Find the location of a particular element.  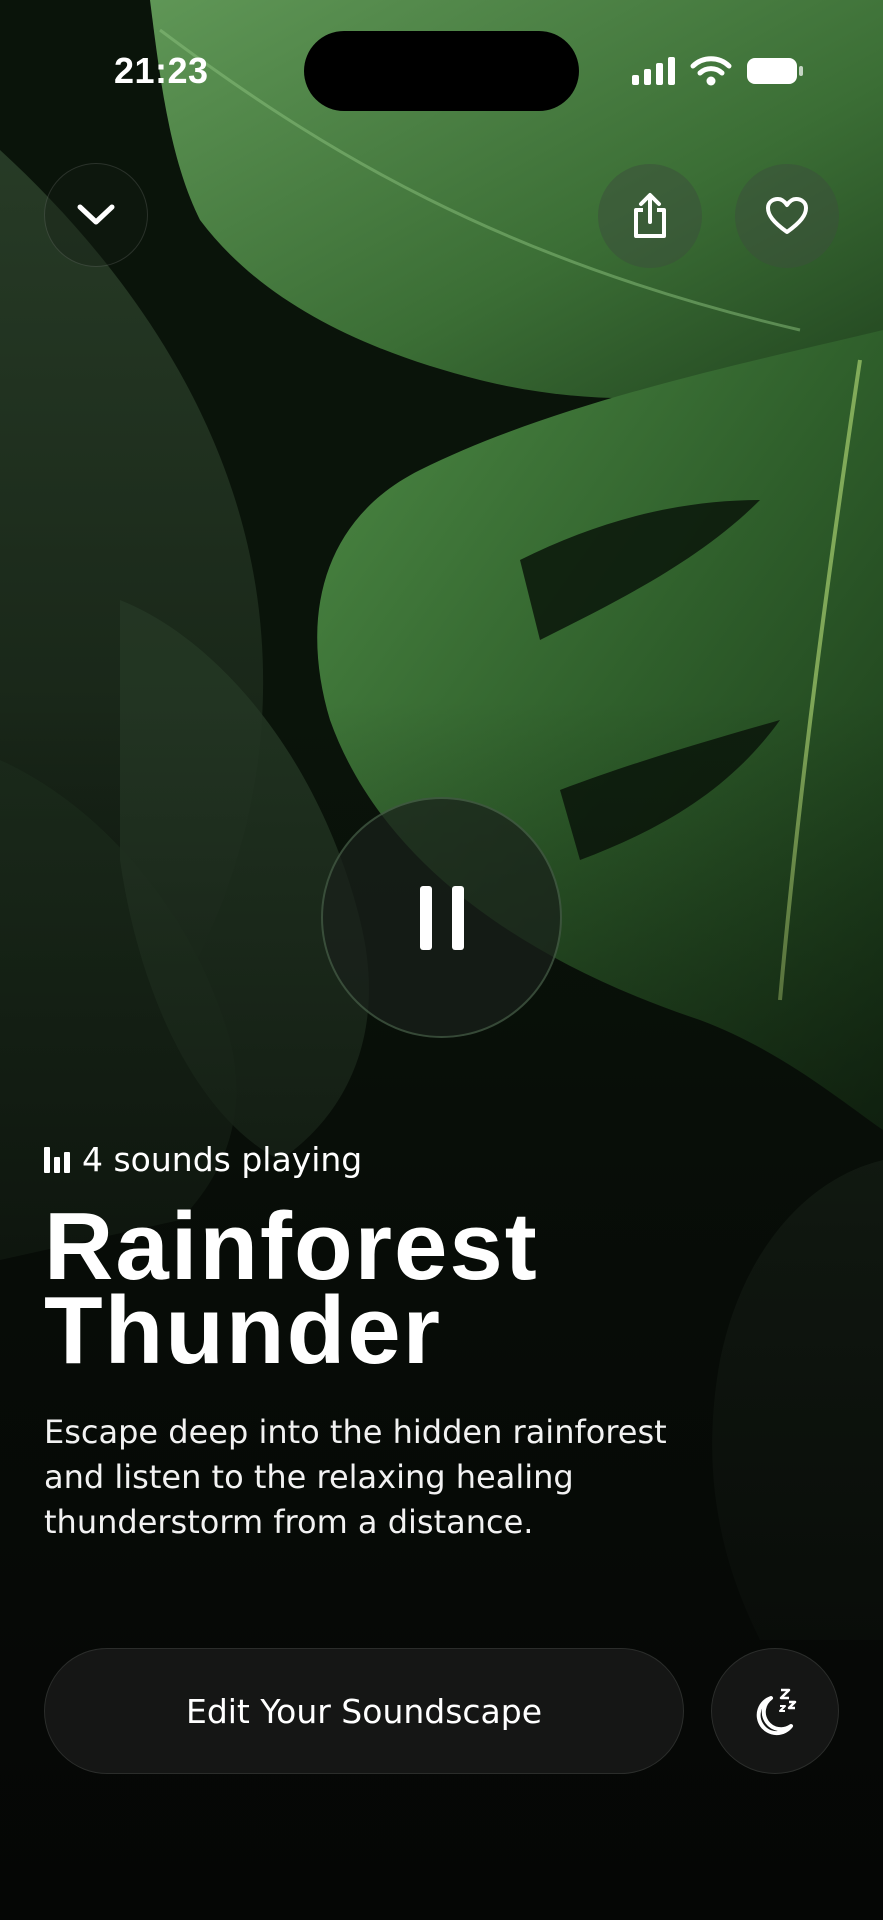

edit-soundscape-label: Edit Your Soundscape is located at coordinates (364, 1711).